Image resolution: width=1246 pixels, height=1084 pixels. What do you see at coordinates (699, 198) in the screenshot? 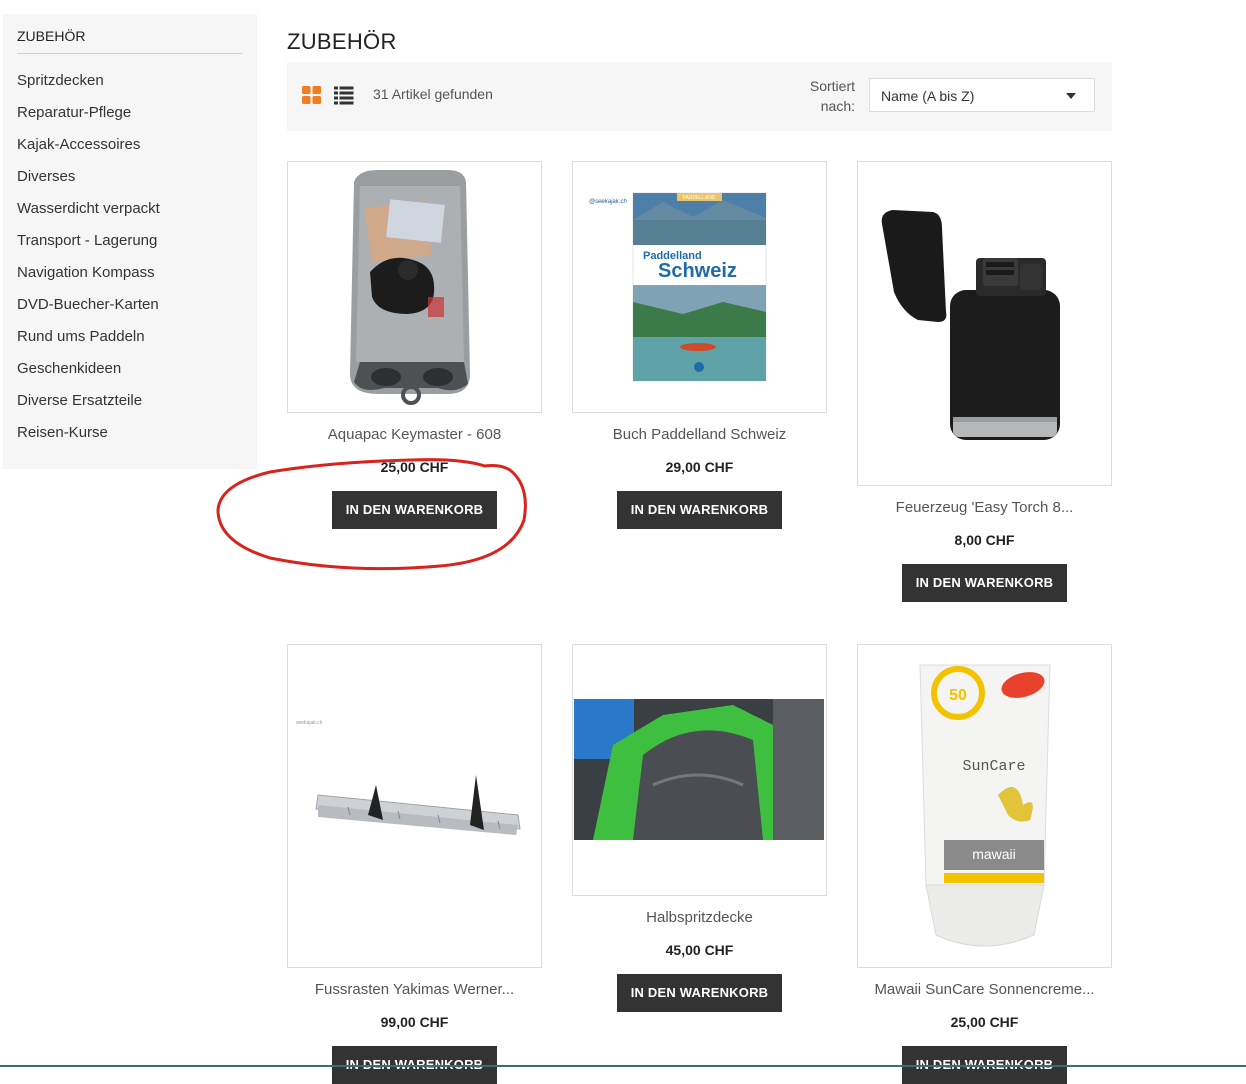
I see `image-series-text: PADDELLAND` at bounding box center [699, 198].